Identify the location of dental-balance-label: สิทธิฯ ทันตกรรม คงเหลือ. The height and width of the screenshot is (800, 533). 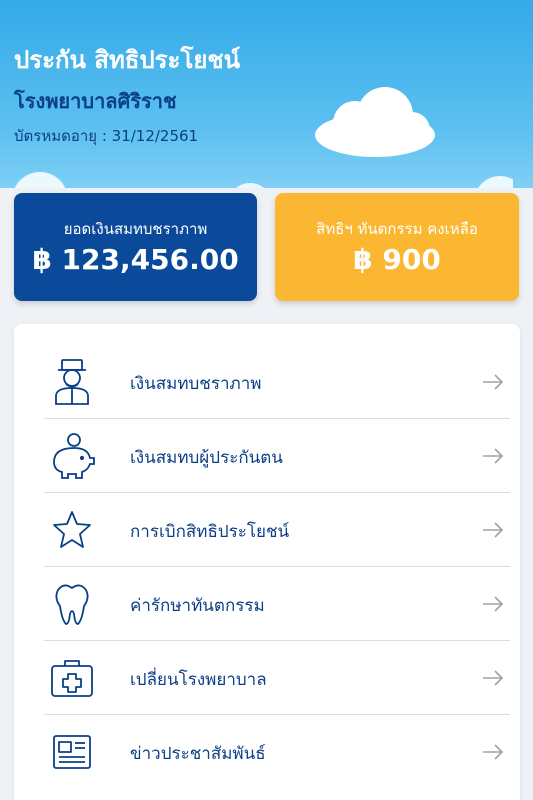
(397, 229).